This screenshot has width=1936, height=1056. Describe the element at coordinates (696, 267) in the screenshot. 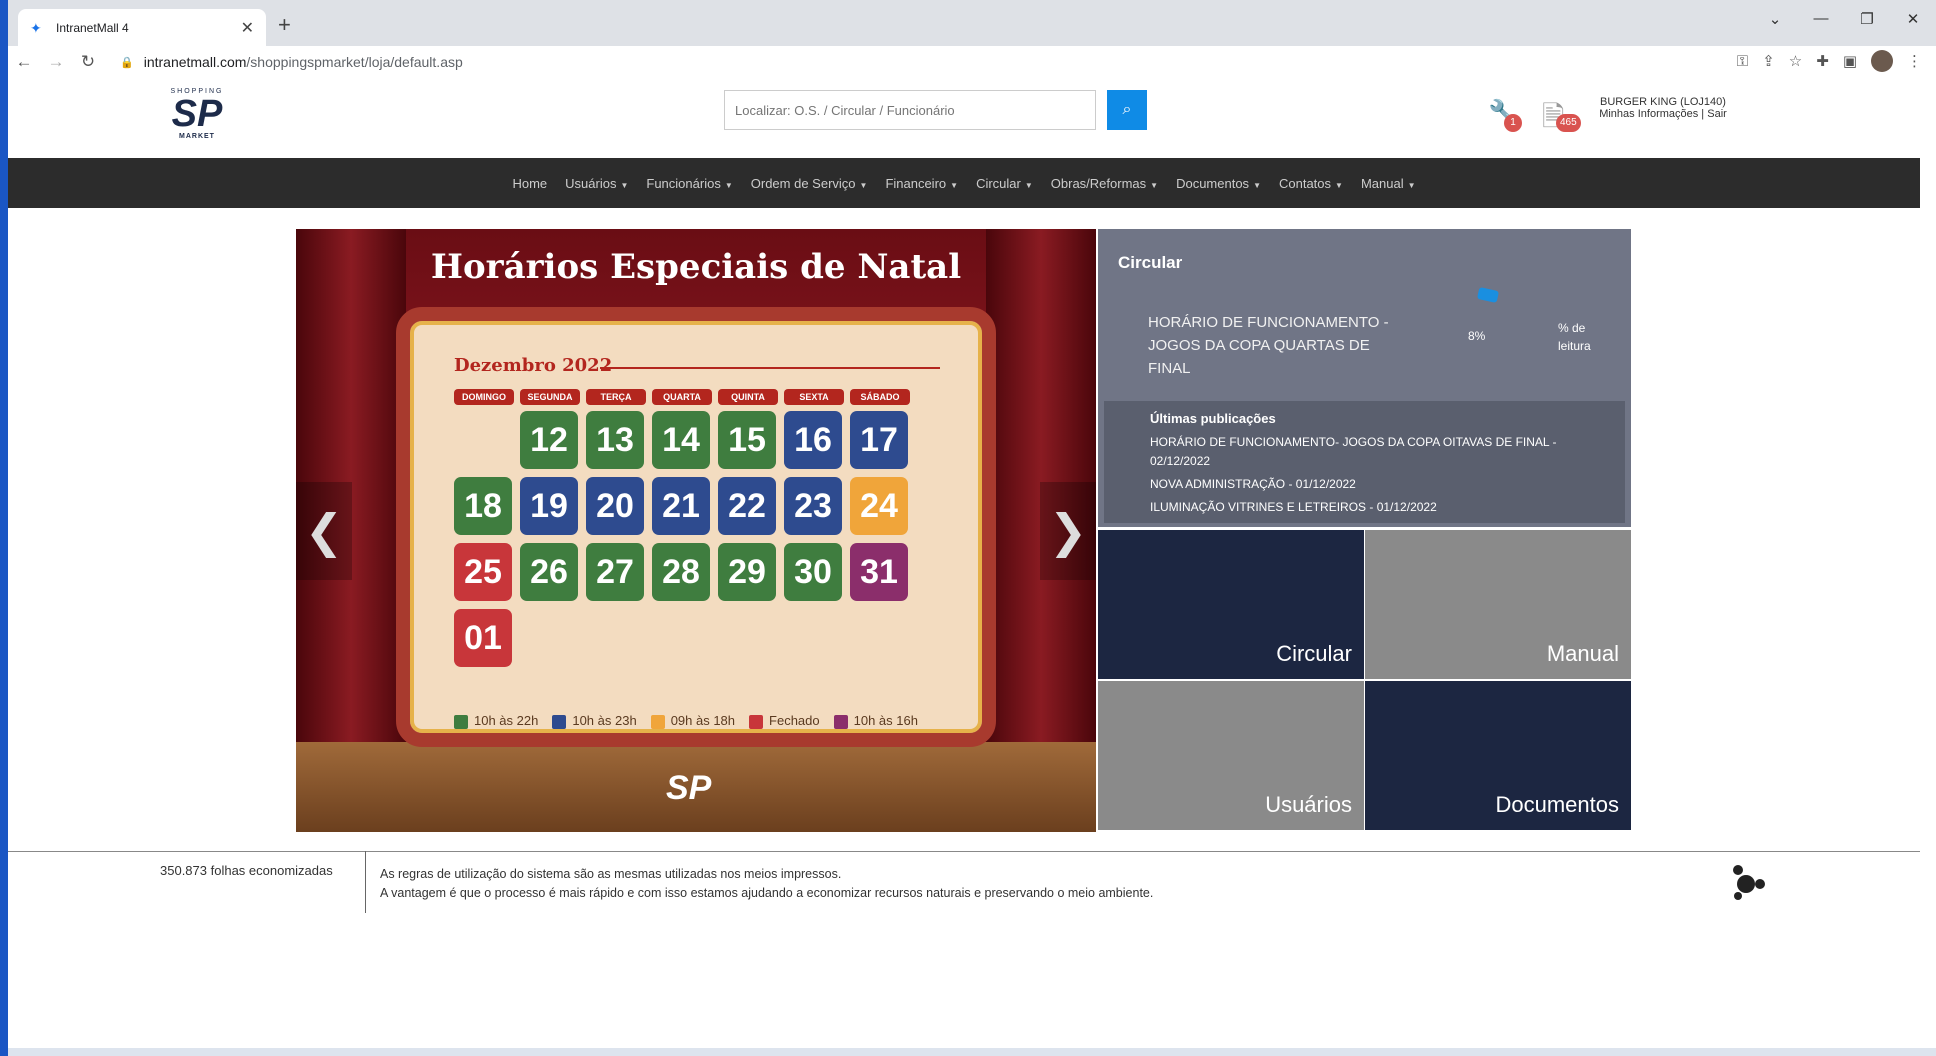

I see `banner-title: Horários Especiais de Natal` at that location.